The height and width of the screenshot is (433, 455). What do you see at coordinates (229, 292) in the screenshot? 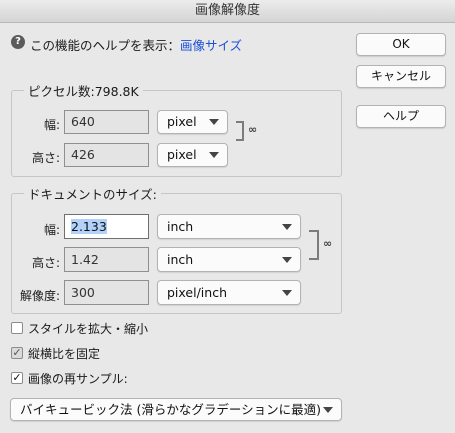
I see `doc-resolution-unit-select: pixel/inch` at bounding box center [229, 292].